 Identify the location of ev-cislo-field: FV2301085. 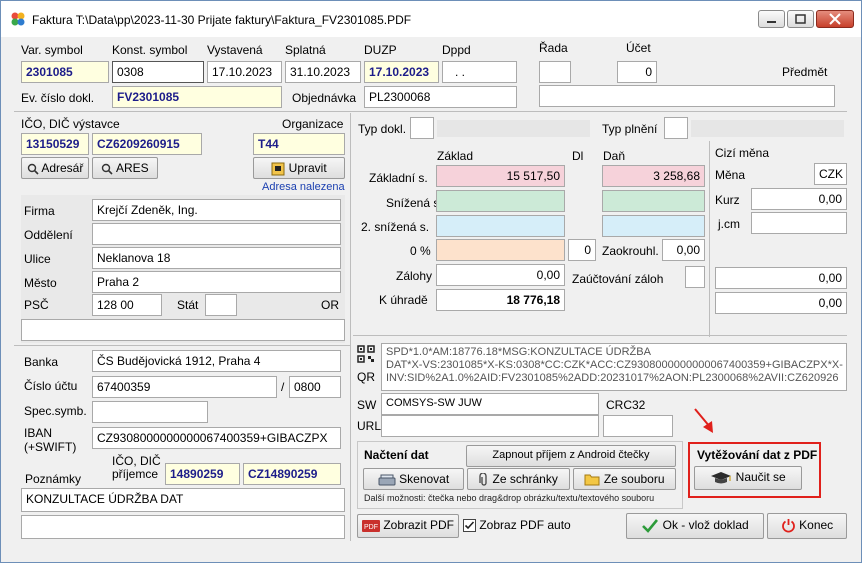
(197, 97).